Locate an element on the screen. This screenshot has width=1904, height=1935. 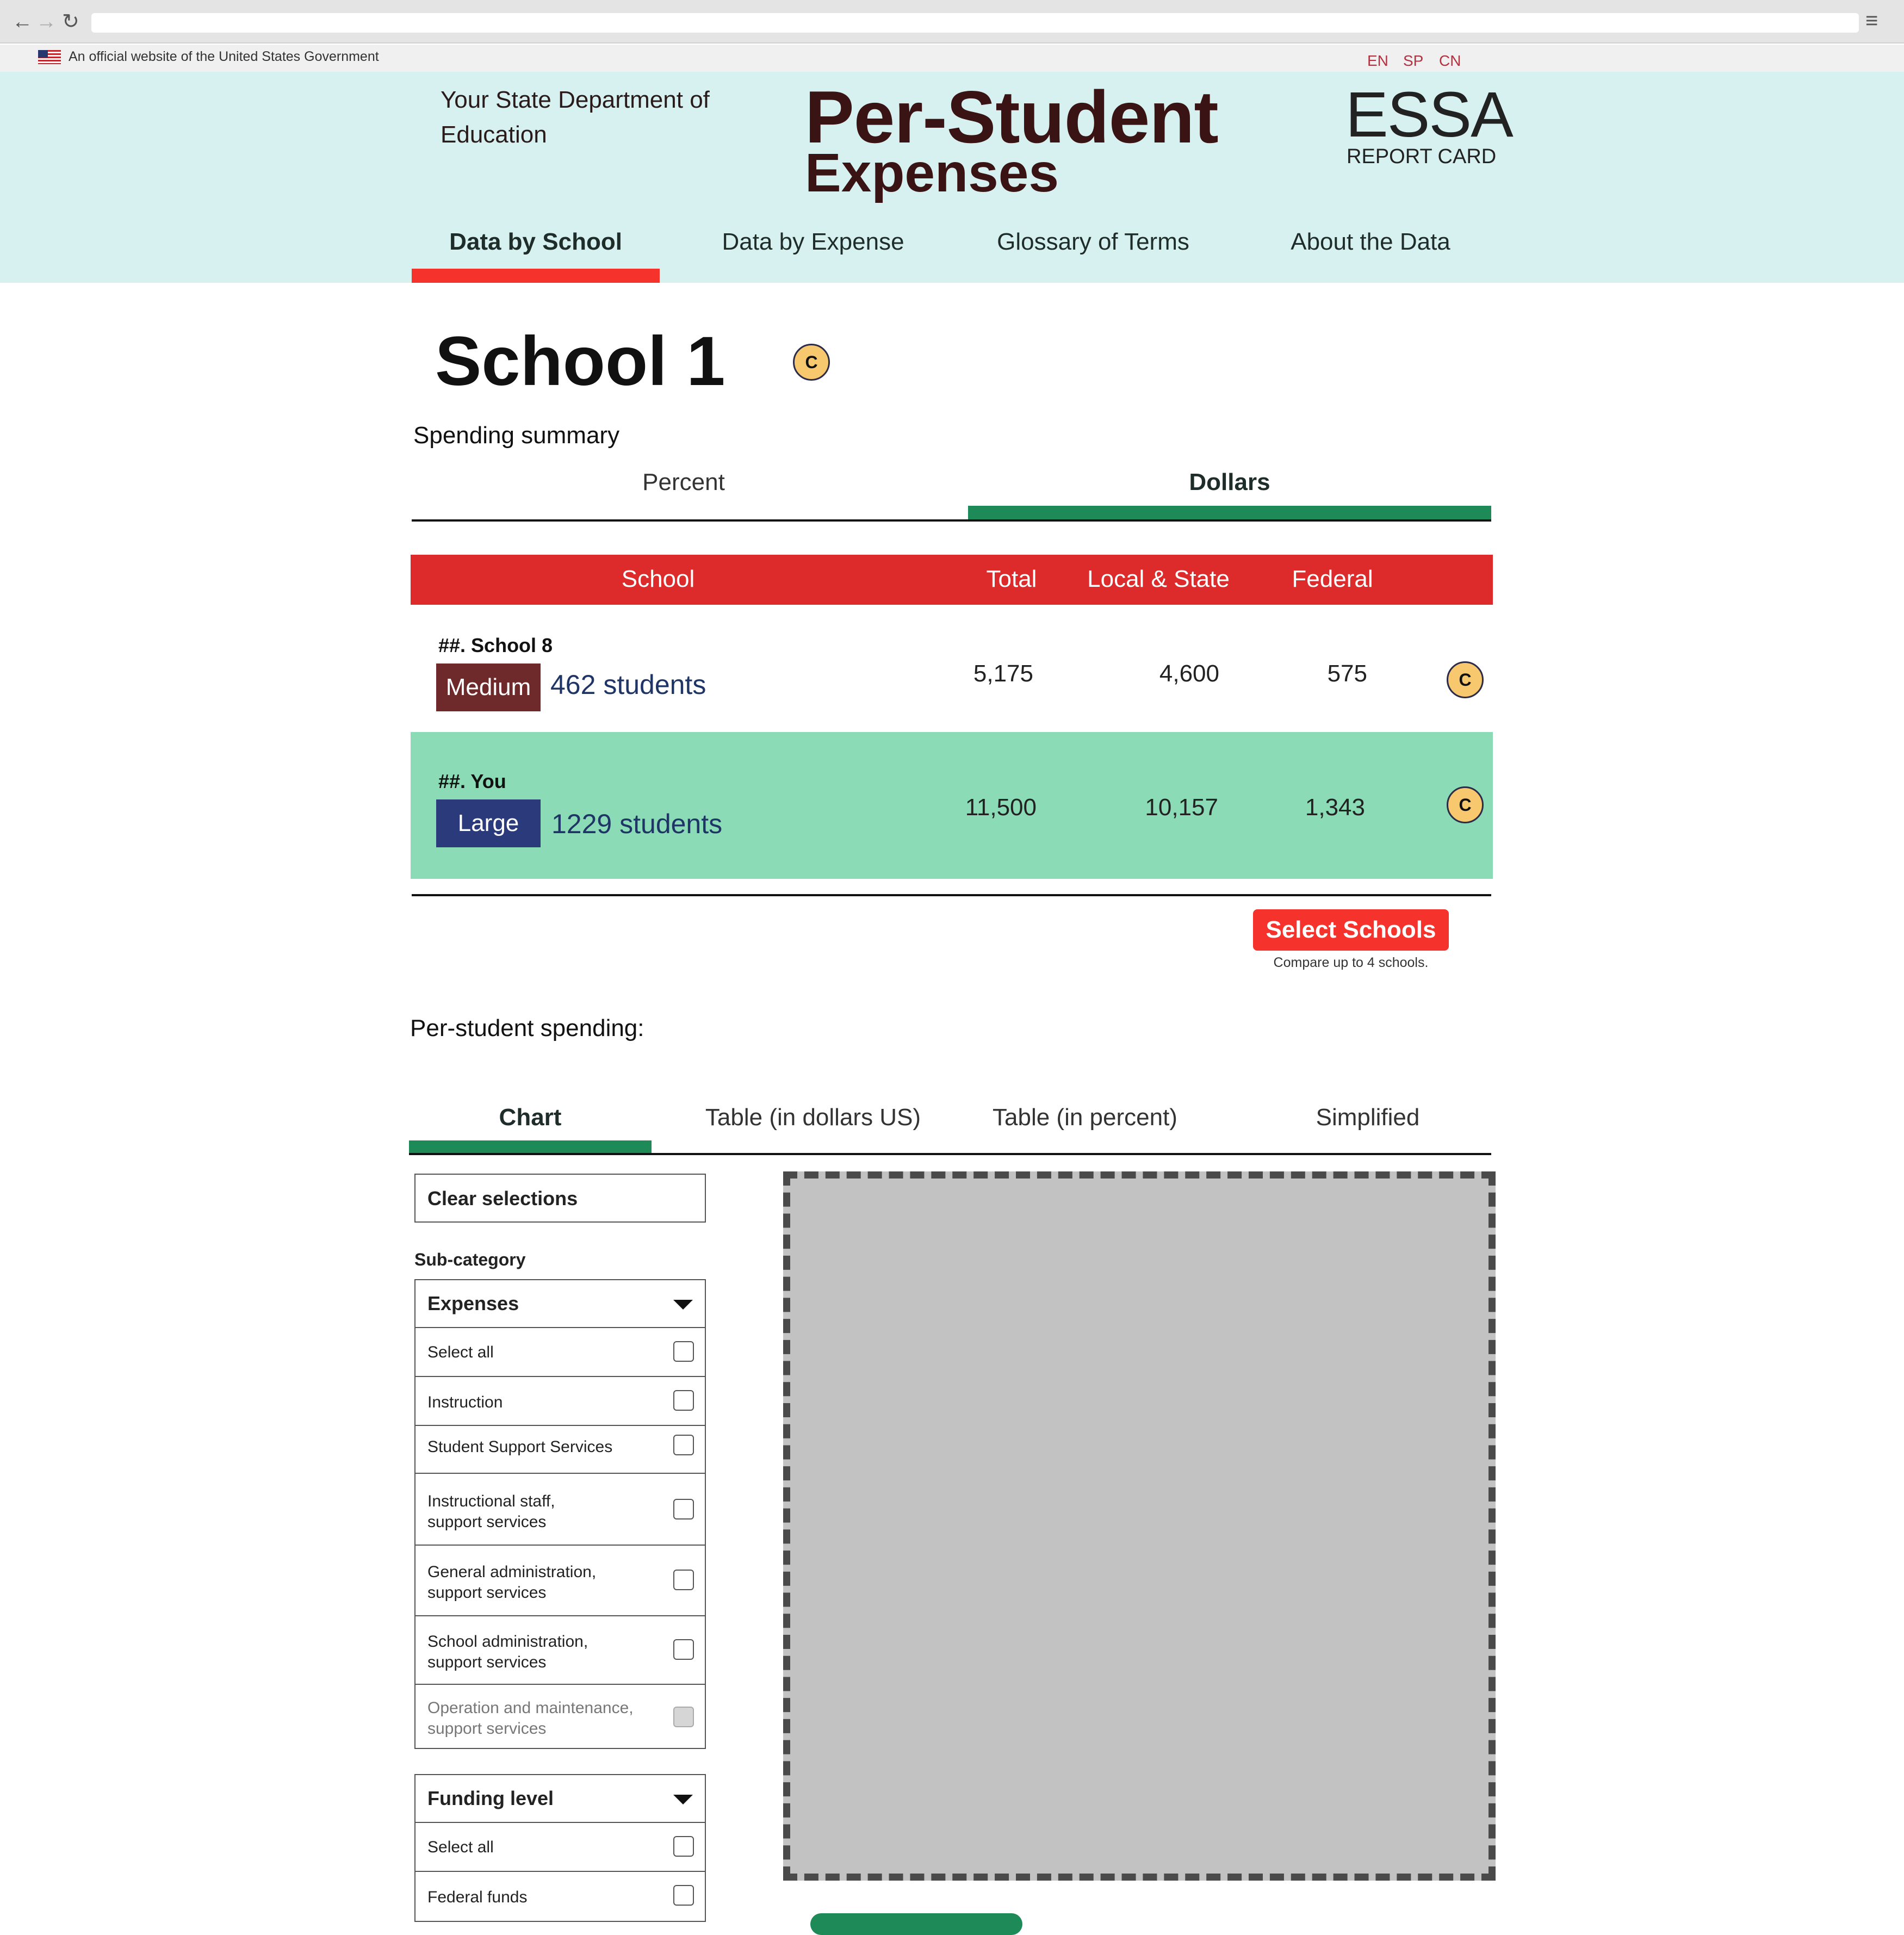
option-student-support: Student Support Services is located at coordinates (560, 1450).